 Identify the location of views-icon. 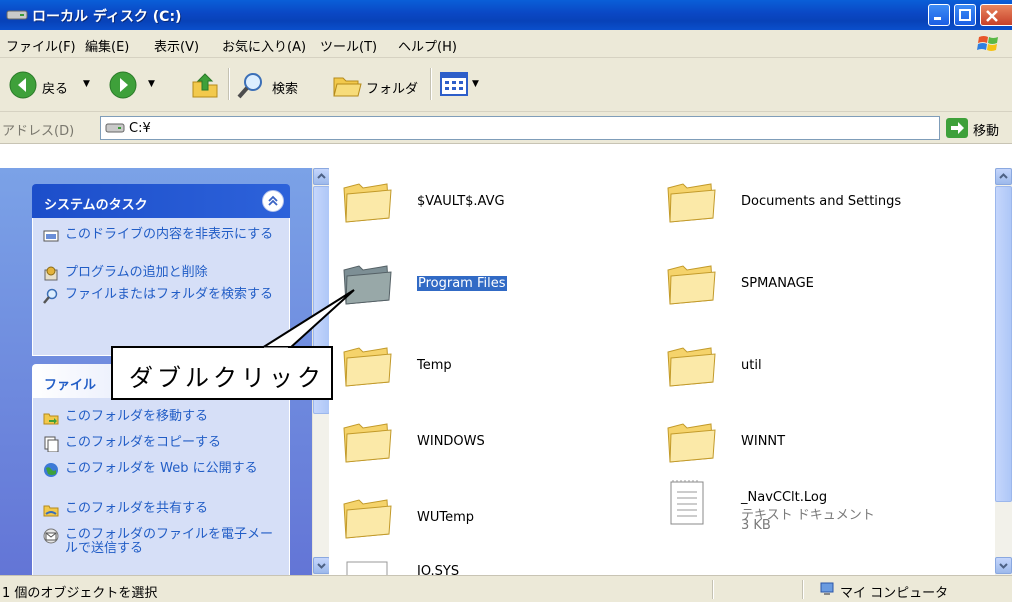
(454, 84).